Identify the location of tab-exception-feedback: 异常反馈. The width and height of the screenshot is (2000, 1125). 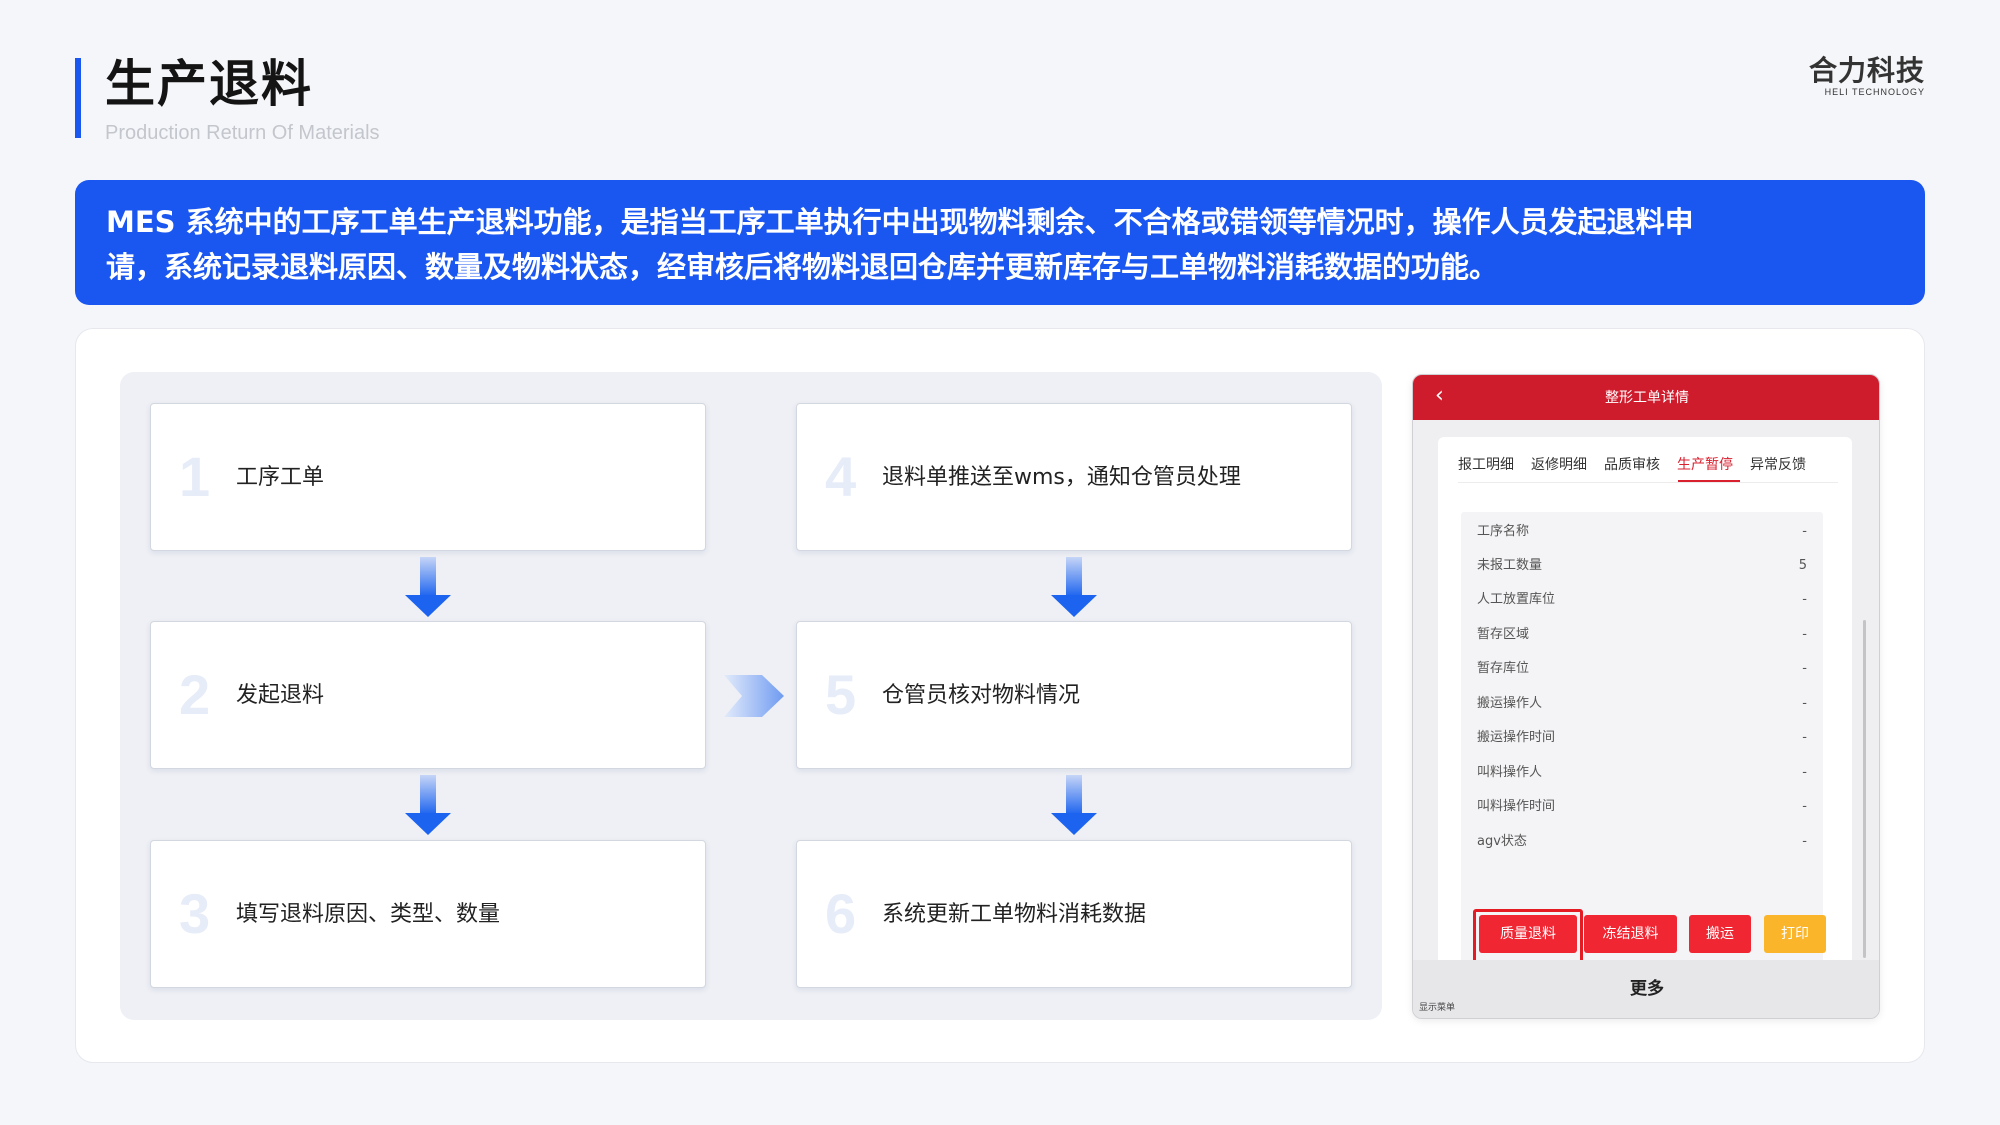
(1778, 465).